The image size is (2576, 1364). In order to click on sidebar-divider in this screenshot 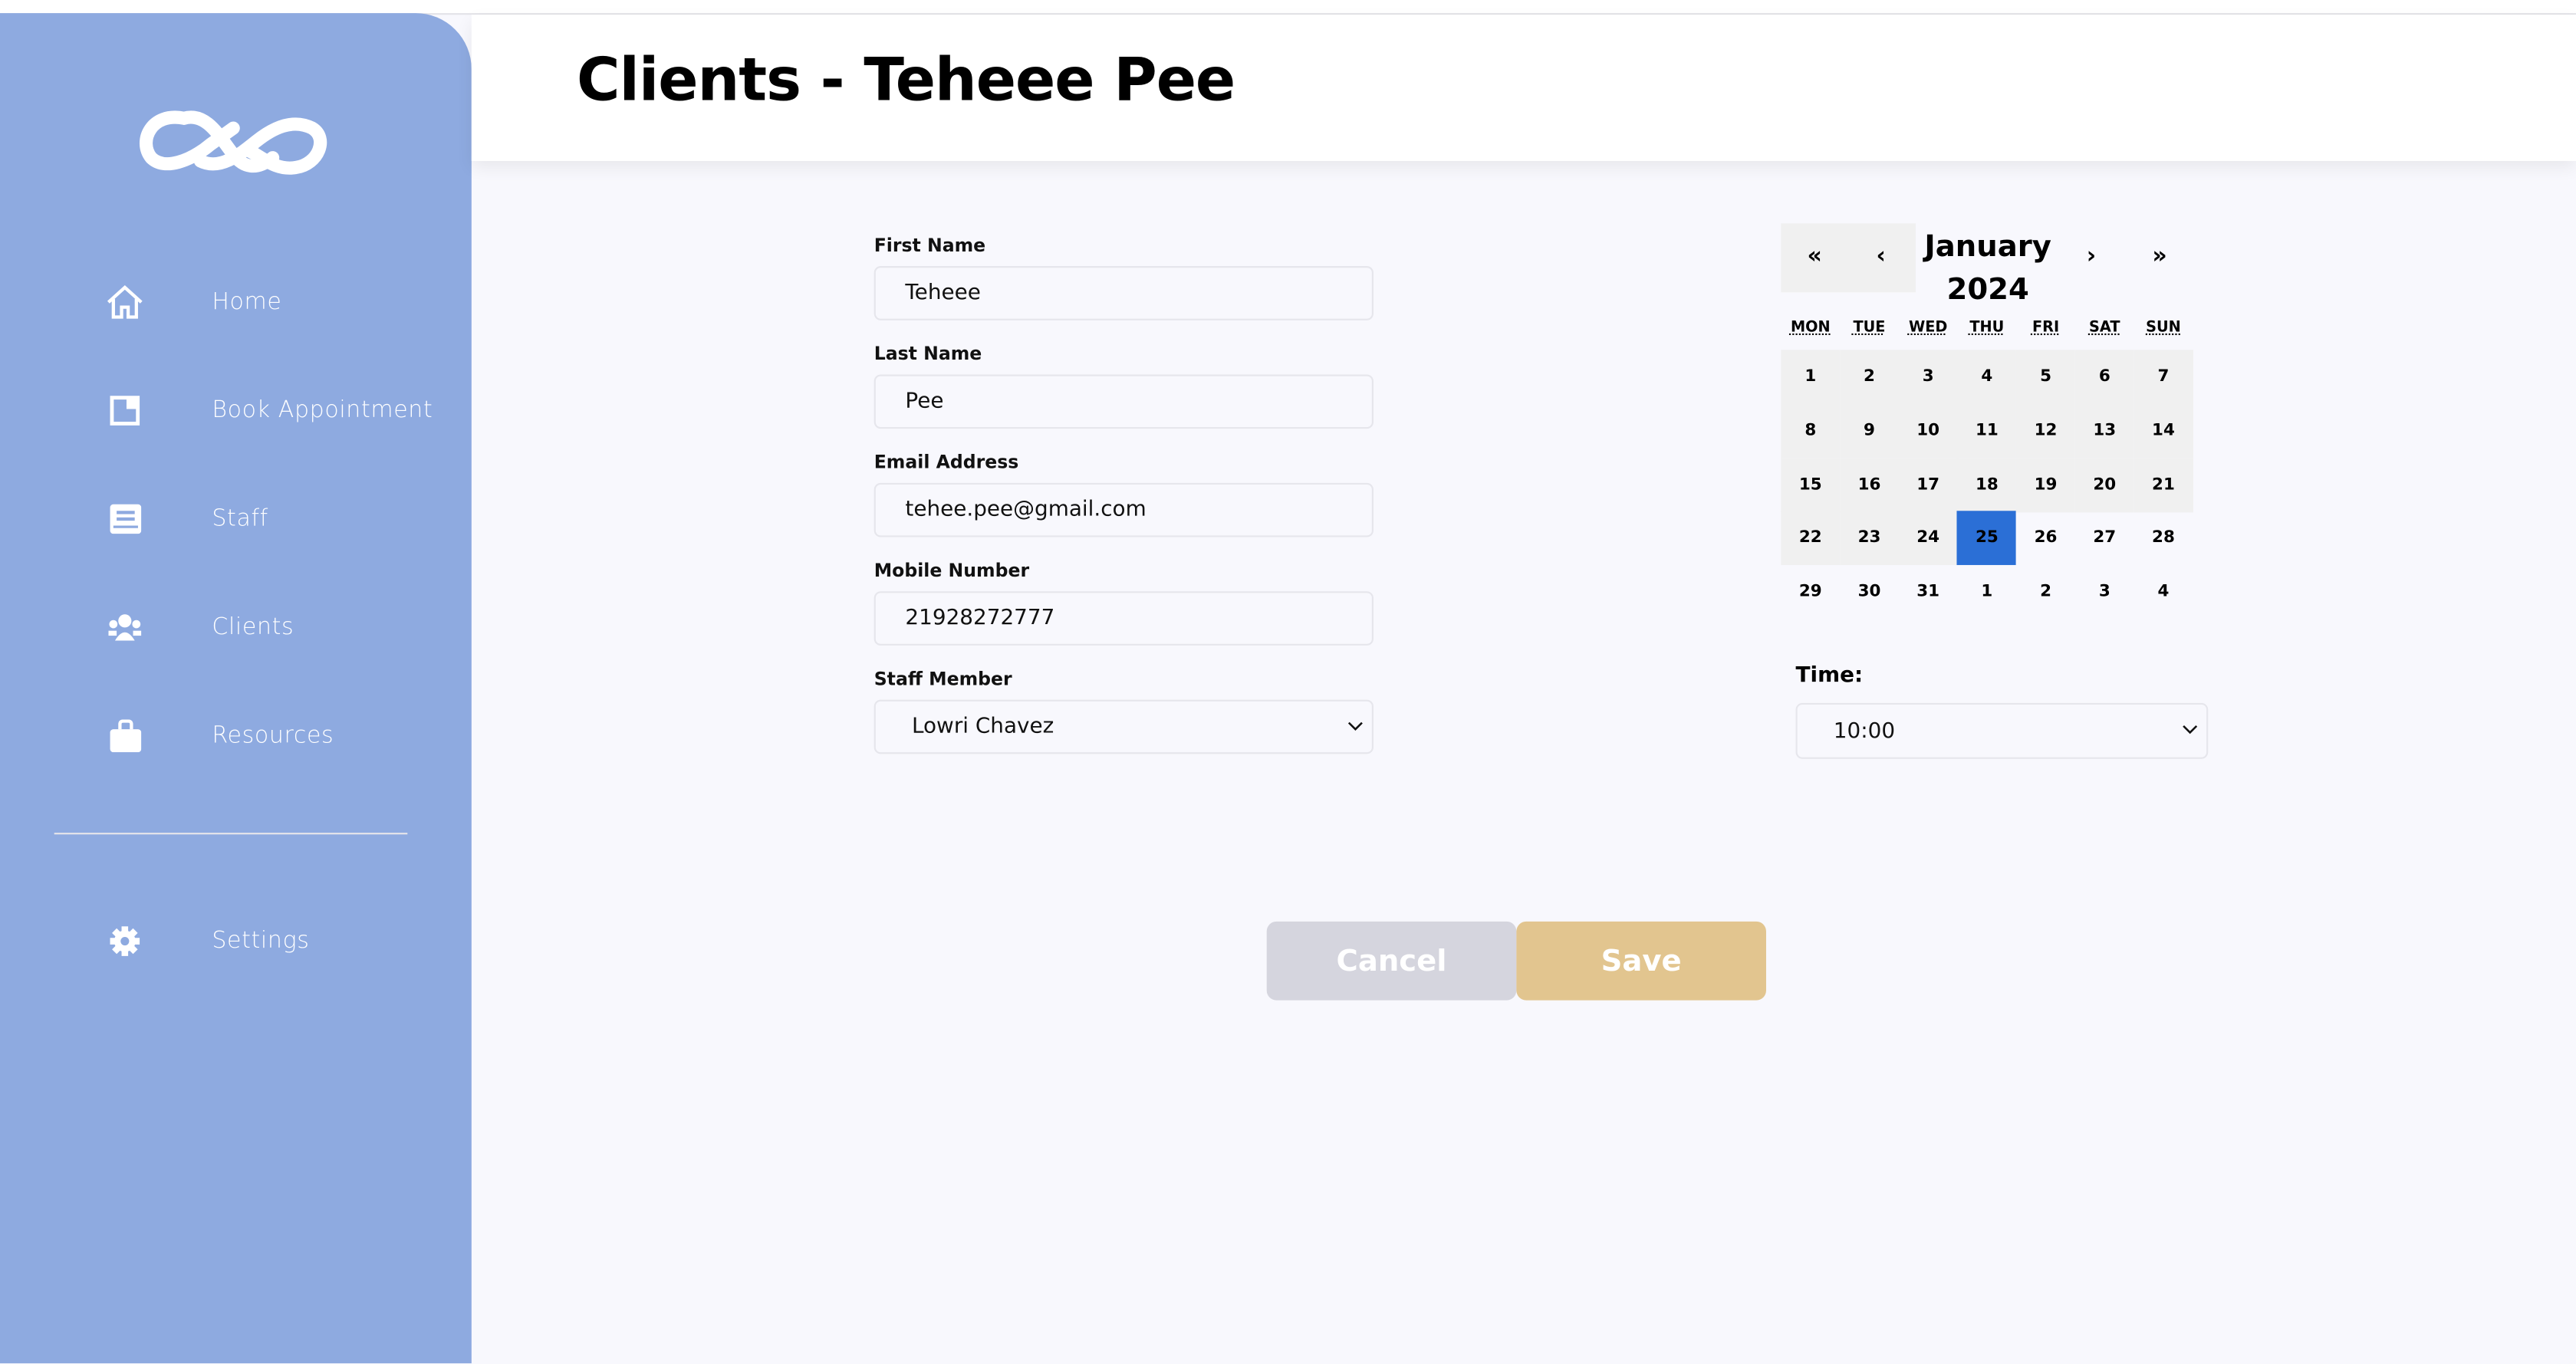, I will do `click(231, 834)`.